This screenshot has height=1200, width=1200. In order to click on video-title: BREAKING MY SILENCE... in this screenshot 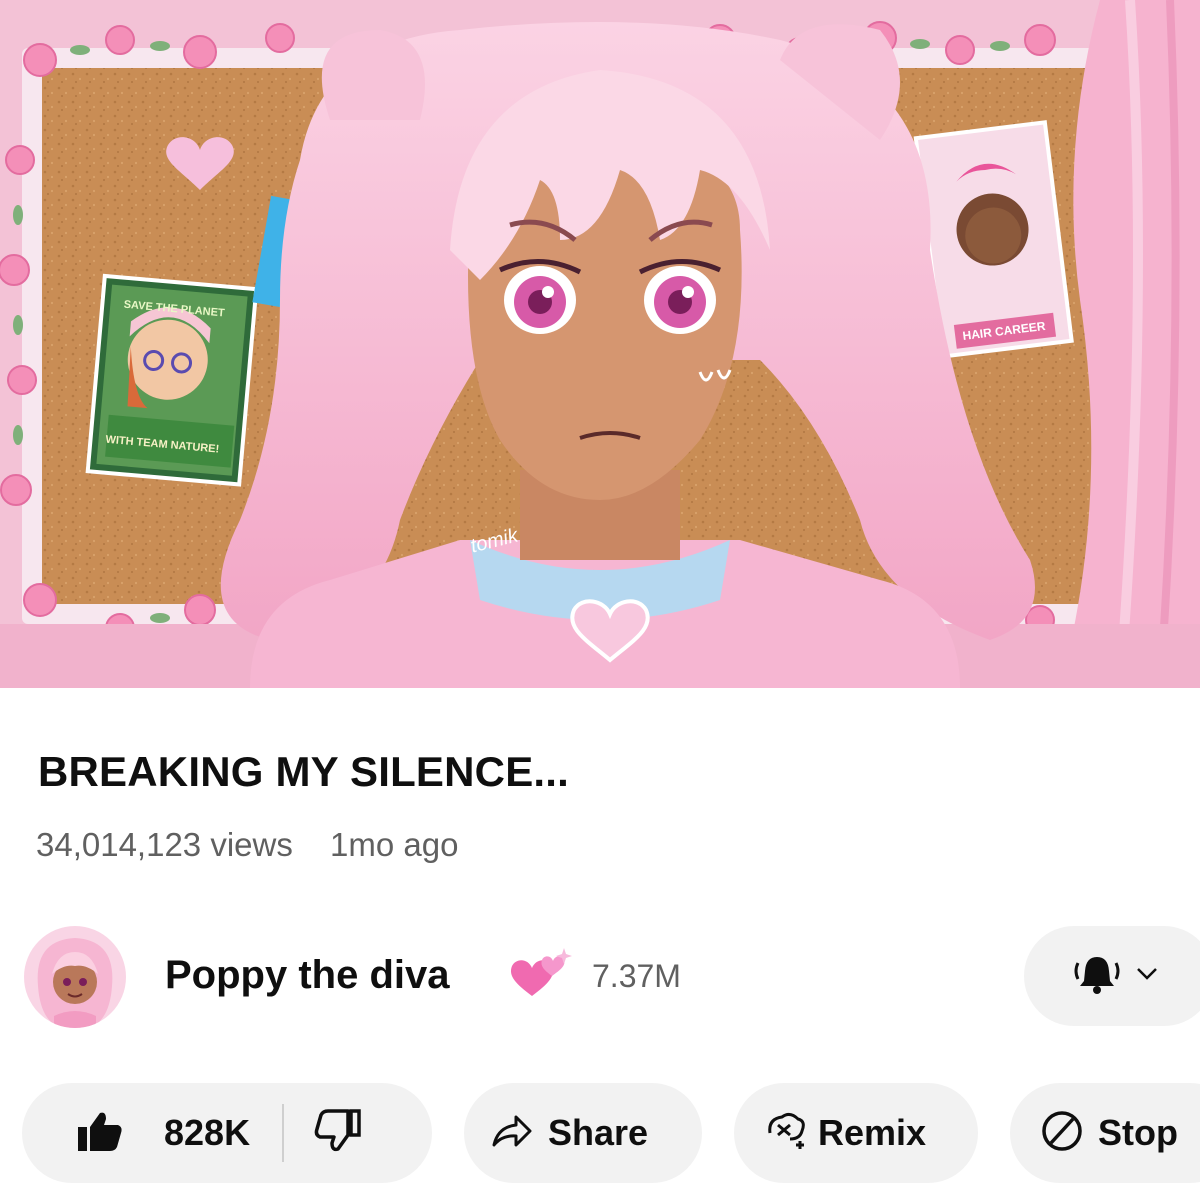, I will do `click(303, 772)`.